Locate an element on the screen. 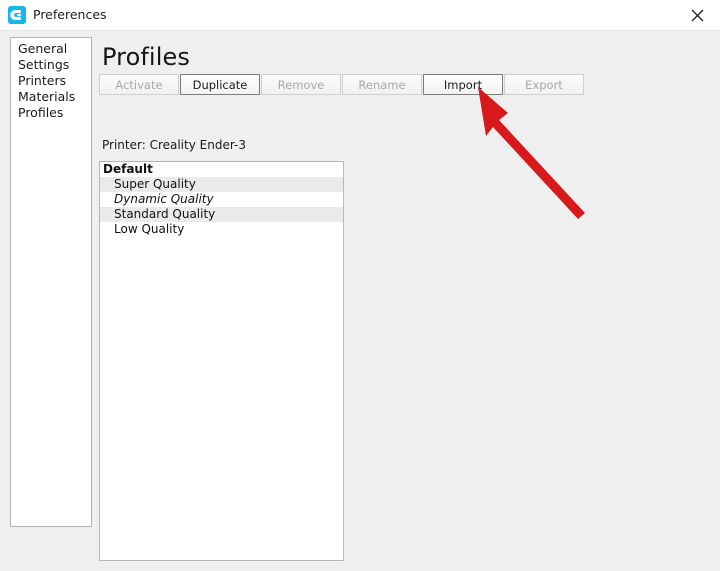  import-button: Import is located at coordinates (463, 84).